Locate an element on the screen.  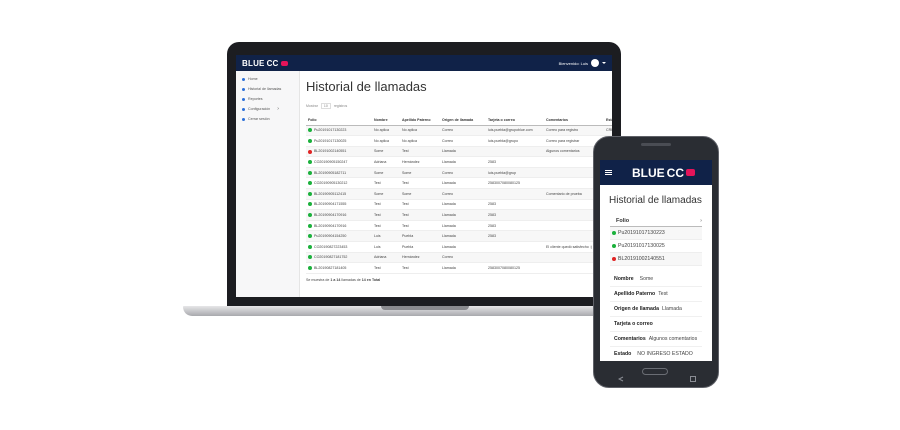
detail-label: Nombre is located at coordinates (624, 279).